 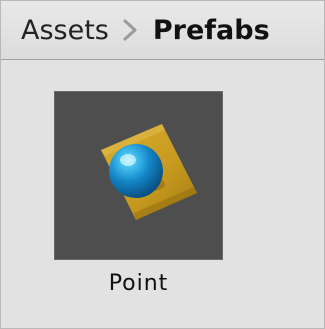 I want to click on breadcrumb-item-assets: Assets, so click(x=65, y=30).